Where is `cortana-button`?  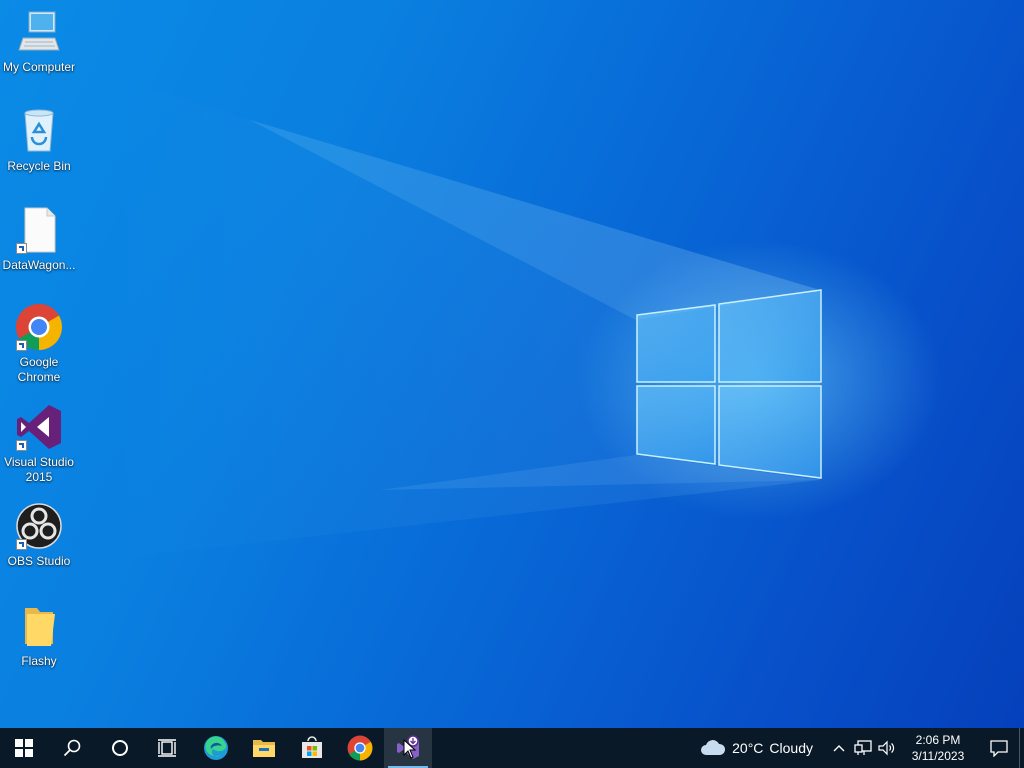
cortana-button is located at coordinates (120, 748).